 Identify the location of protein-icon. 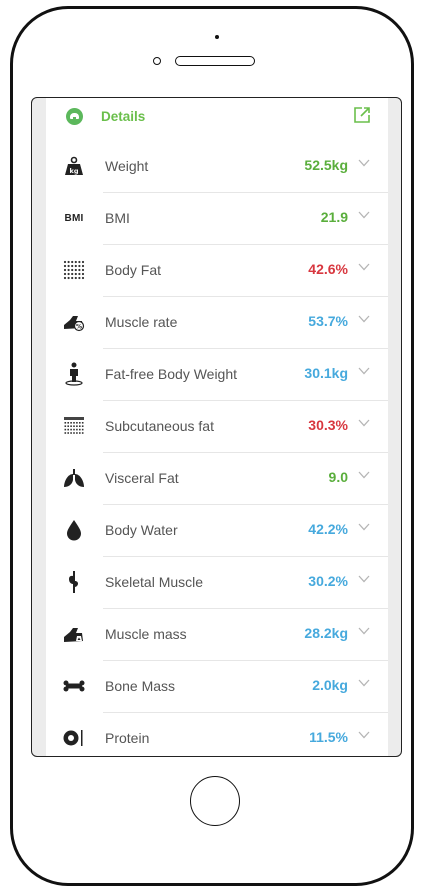
(74, 738).